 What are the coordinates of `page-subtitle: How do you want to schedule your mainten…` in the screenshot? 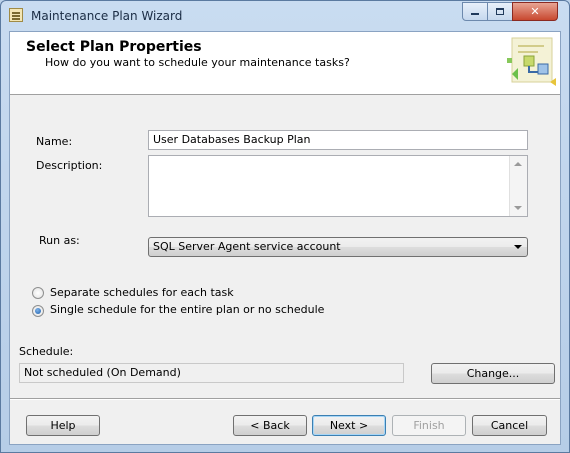 It's located at (197, 62).